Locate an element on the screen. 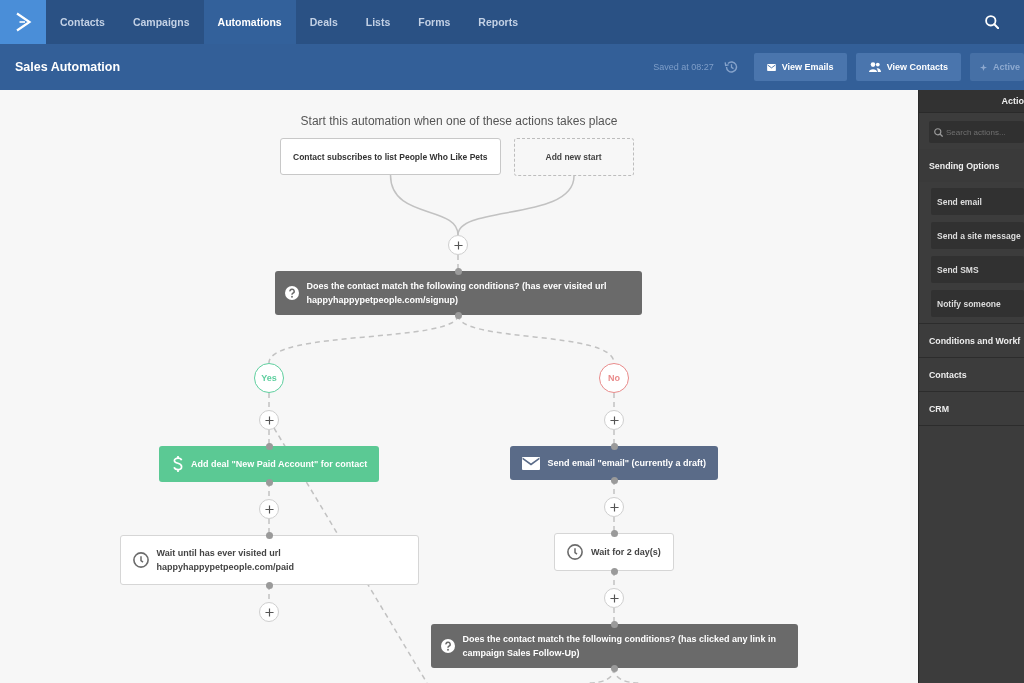  sparkle-icon is located at coordinates (983, 67).